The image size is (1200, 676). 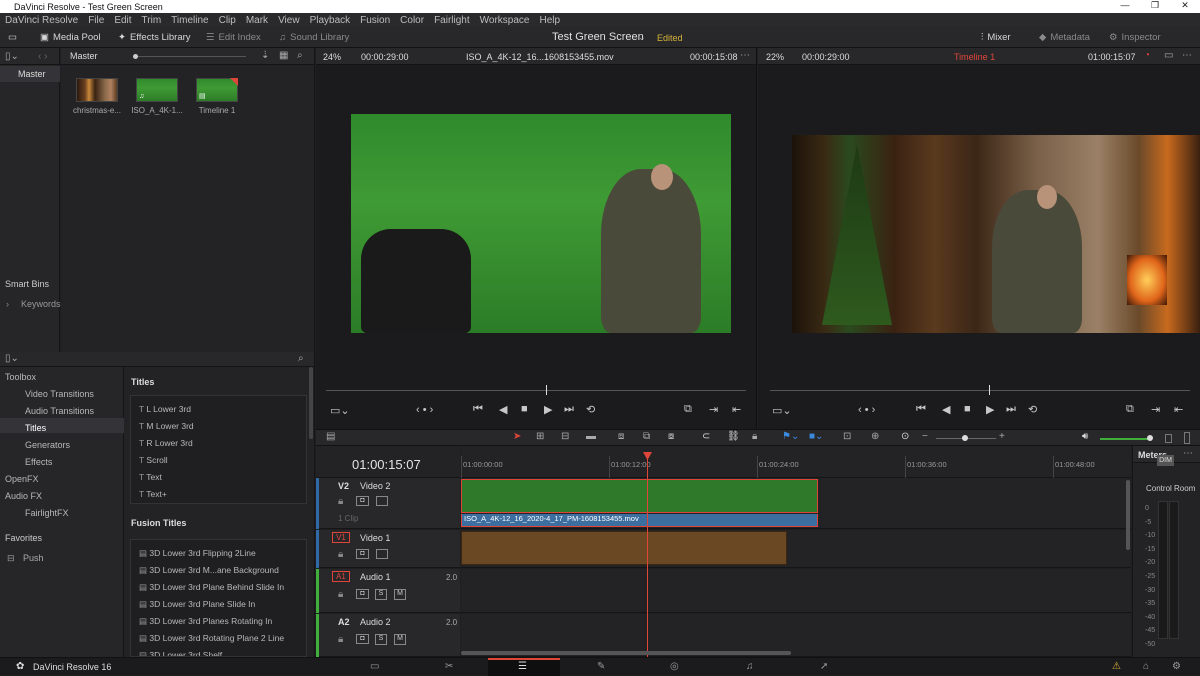 What do you see at coordinates (996, 37) in the screenshot?
I see `mixer-button: ⫶ Mixer` at bounding box center [996, 37].